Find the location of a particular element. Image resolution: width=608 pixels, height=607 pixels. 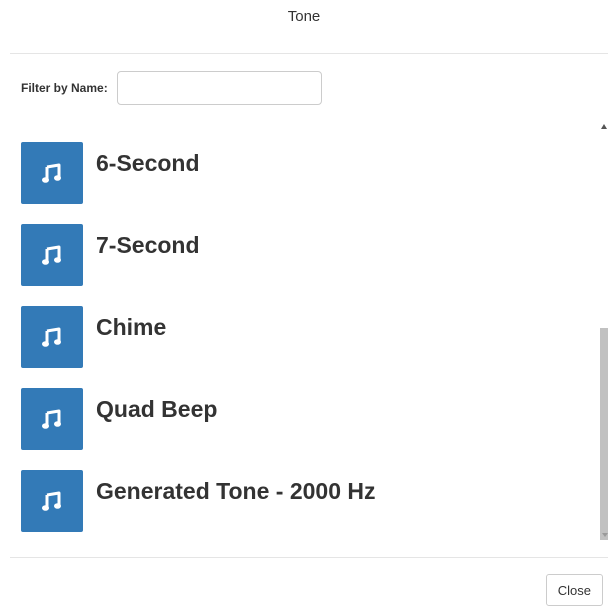

filter-row: Filter by Name: is located at coordinates (171, 88).